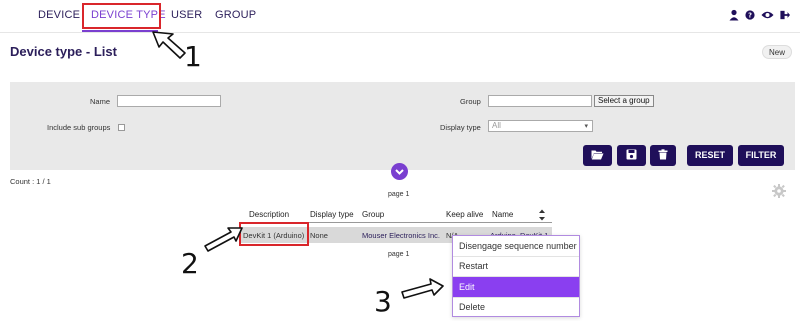 This screenshot has height=321, width=800. I want to click on nav-icon-group: ?, so click(759, 15).